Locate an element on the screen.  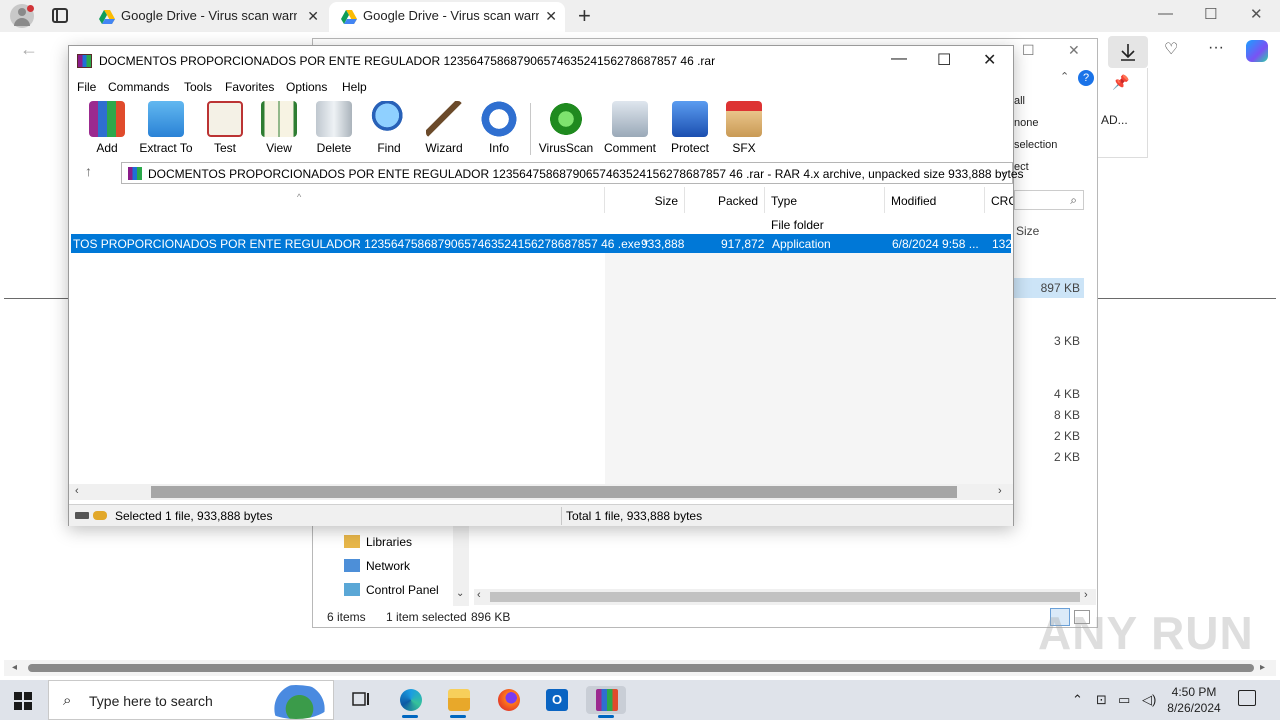
comment-icon is located at coordinates (630, 119).